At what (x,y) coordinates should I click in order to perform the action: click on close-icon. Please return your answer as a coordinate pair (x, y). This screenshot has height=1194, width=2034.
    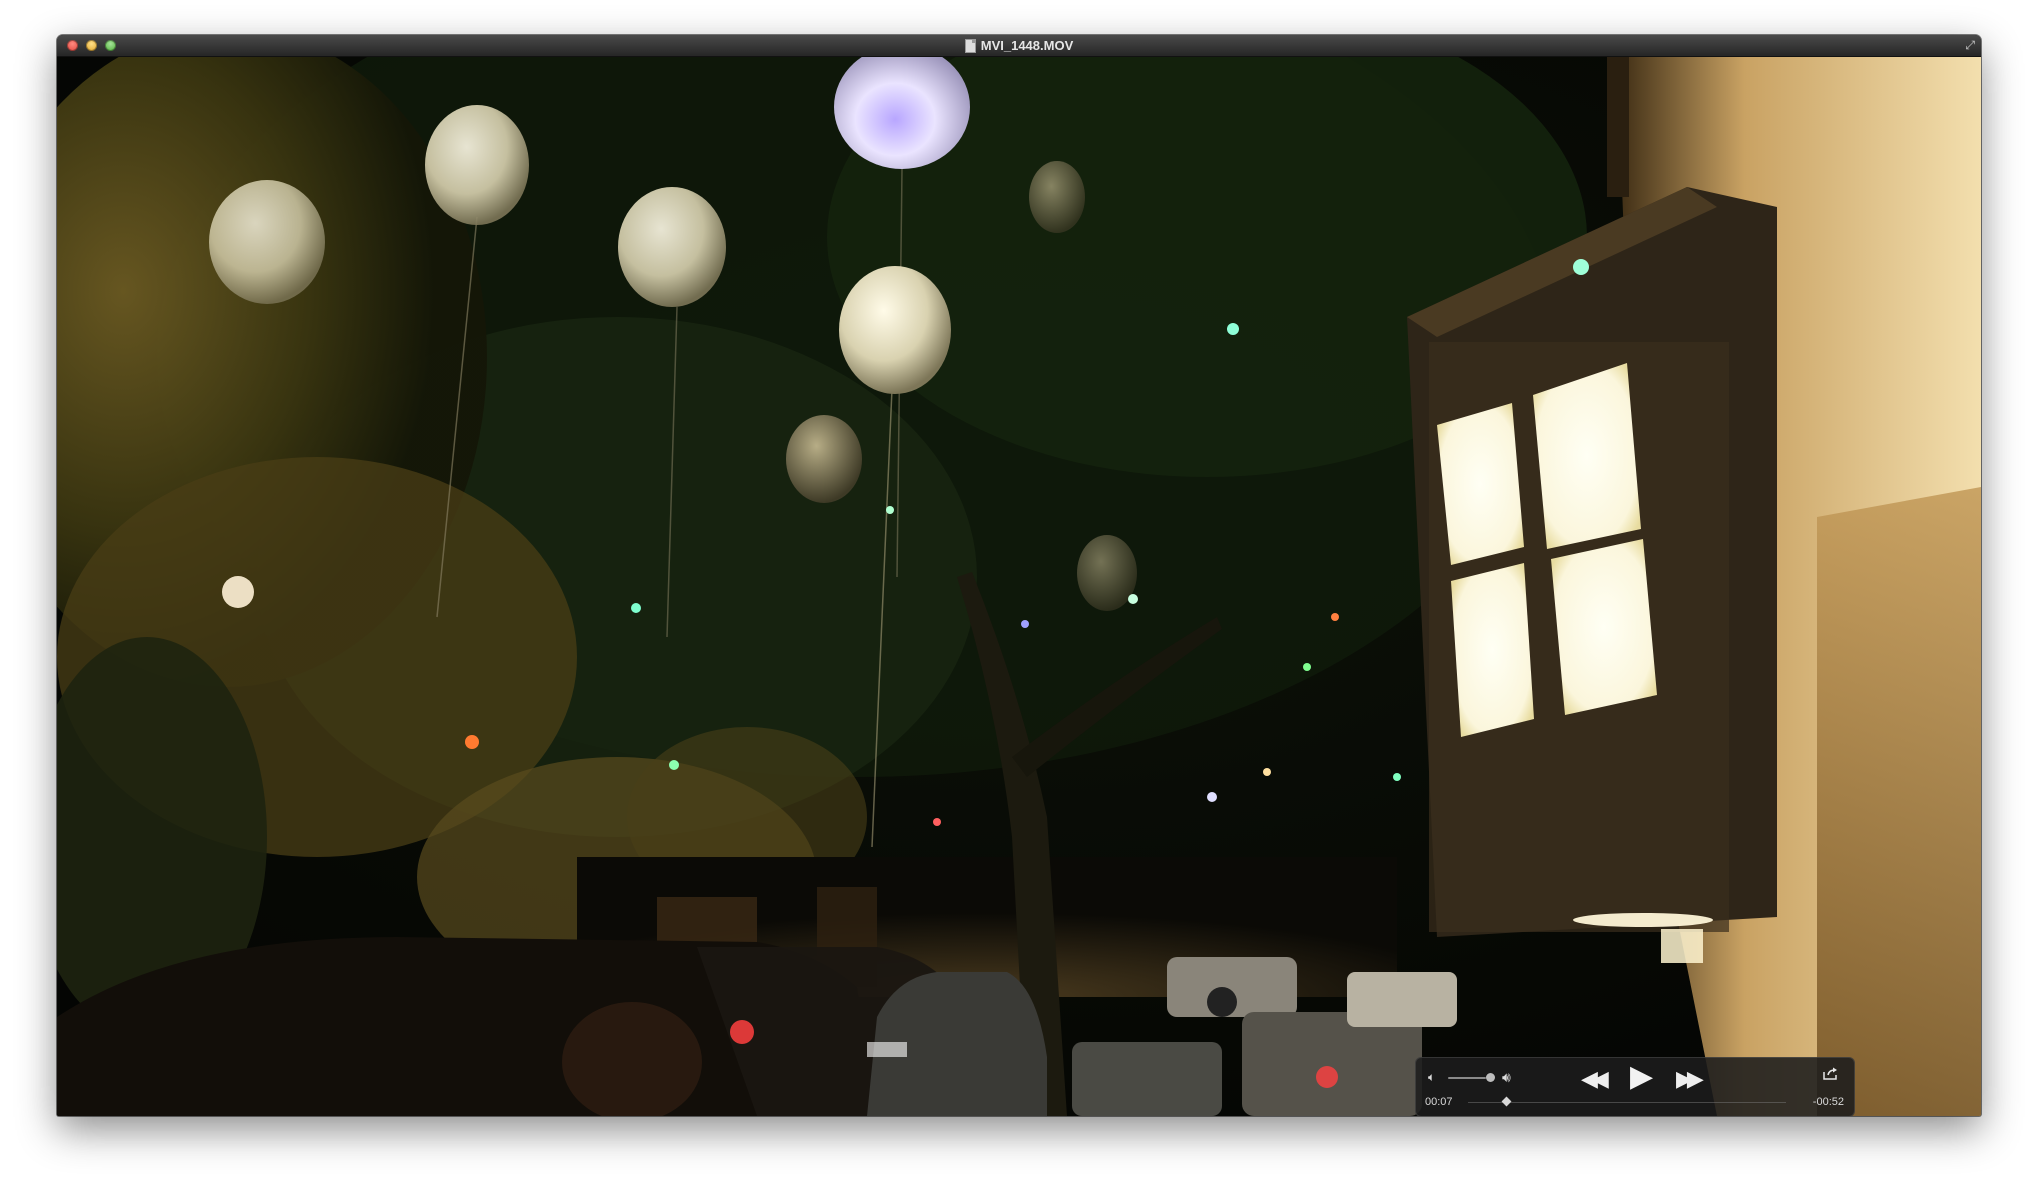
    Looking at the image, I should click on (72, 45).